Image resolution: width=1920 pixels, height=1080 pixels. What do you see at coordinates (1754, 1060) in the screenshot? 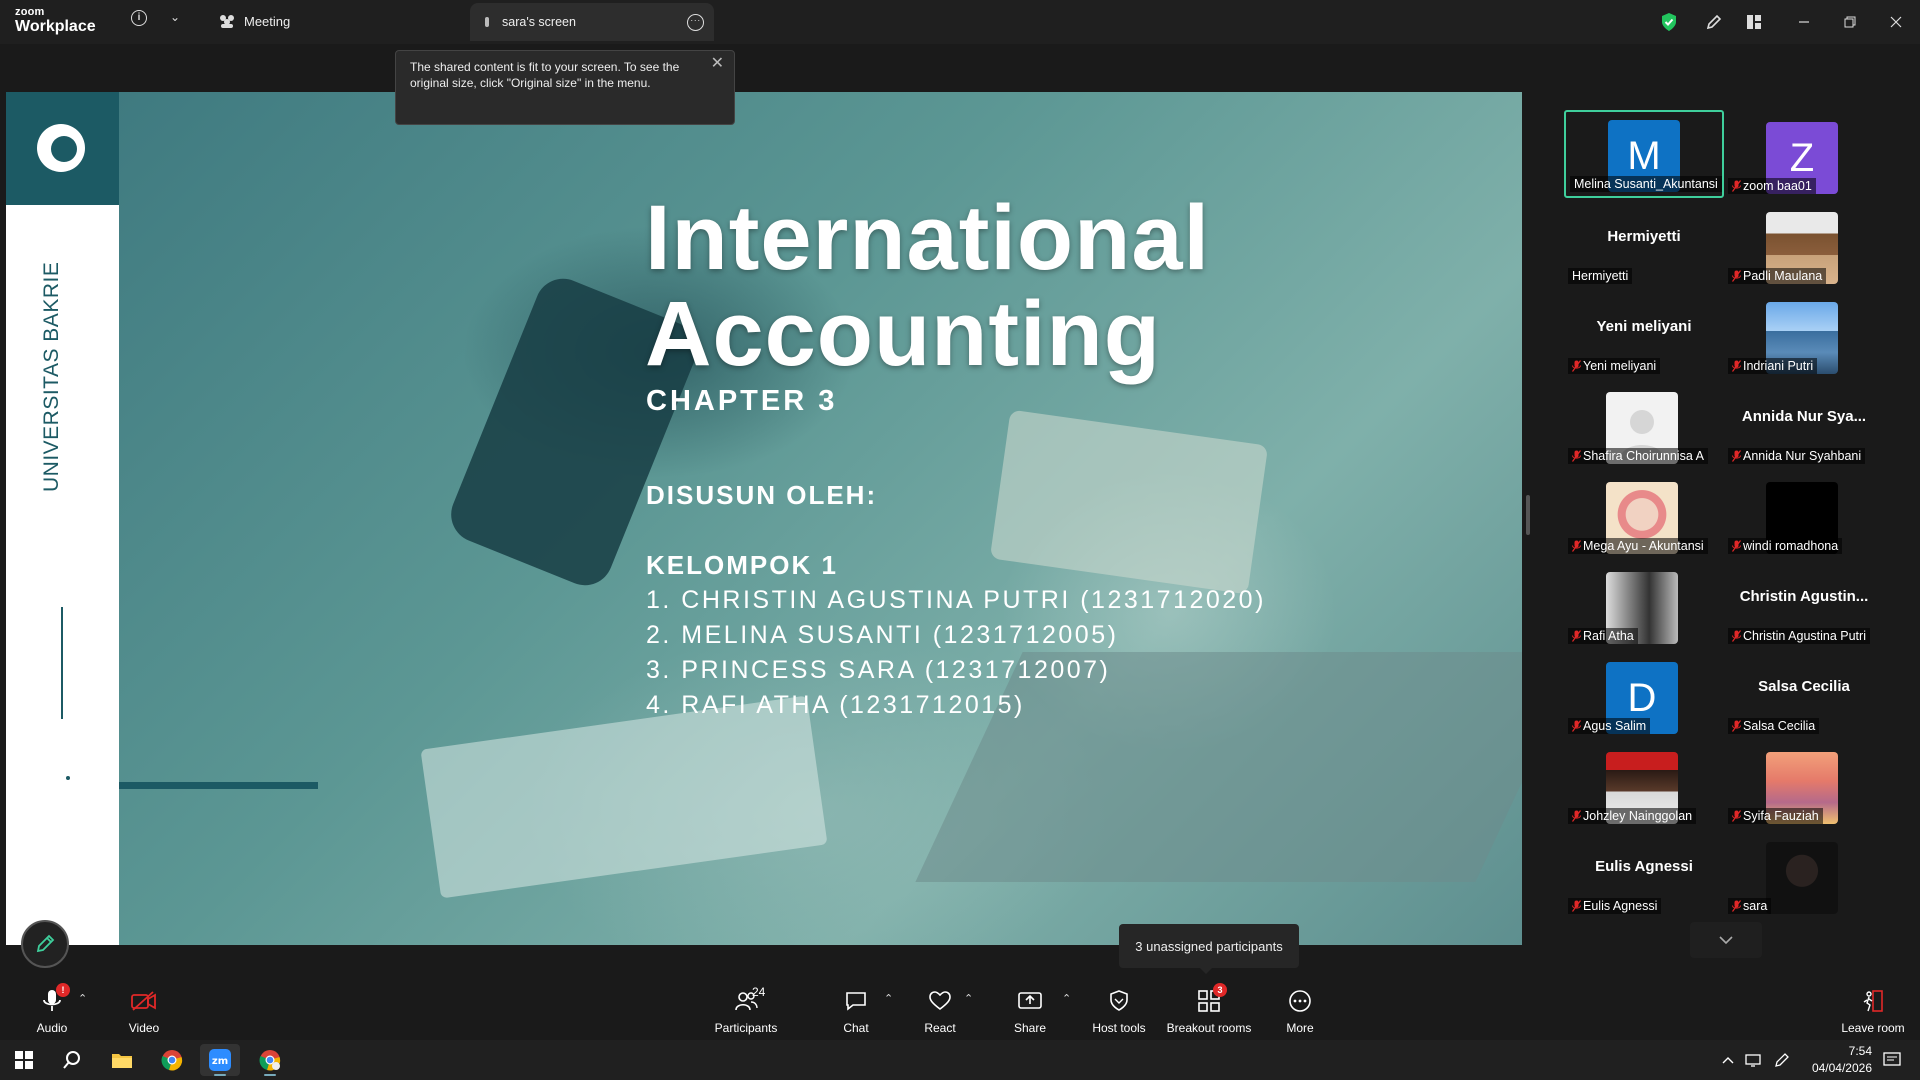
I see `network-icon` at bounding box center [1754, 1060].